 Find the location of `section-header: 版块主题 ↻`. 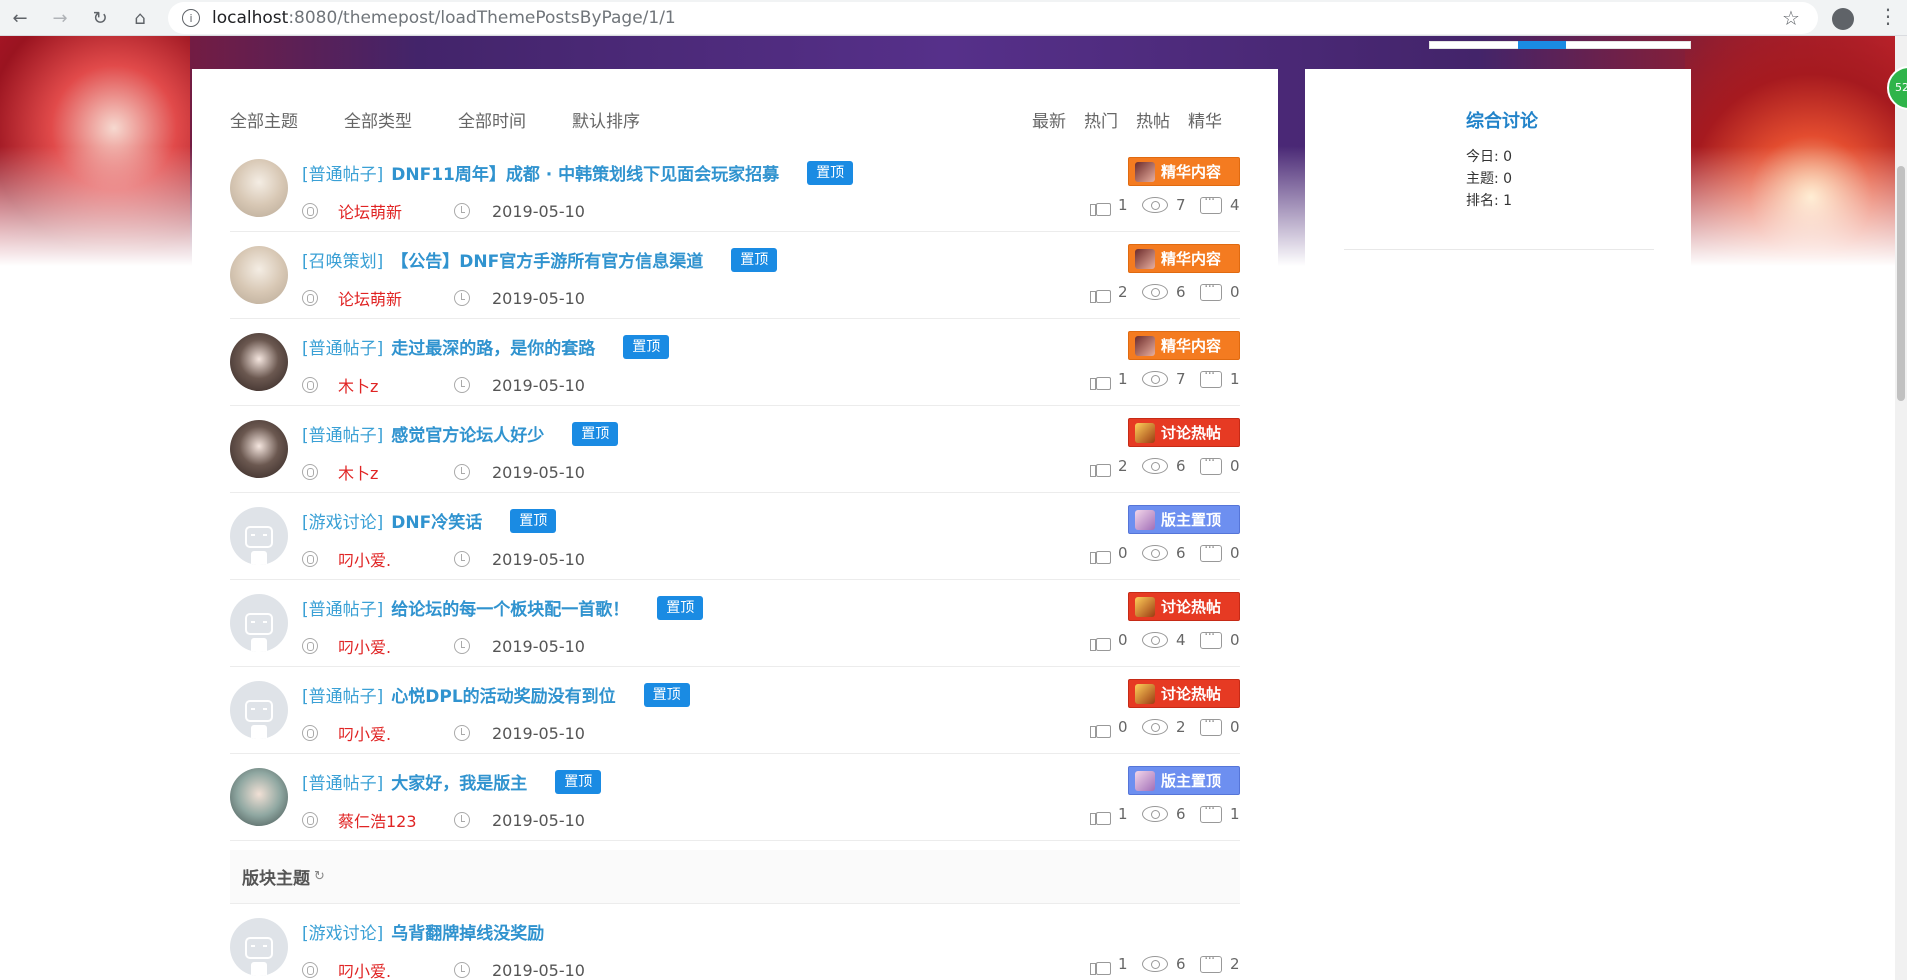

section-header: 版块主题 ↻ is located at coordinates (735, 877).